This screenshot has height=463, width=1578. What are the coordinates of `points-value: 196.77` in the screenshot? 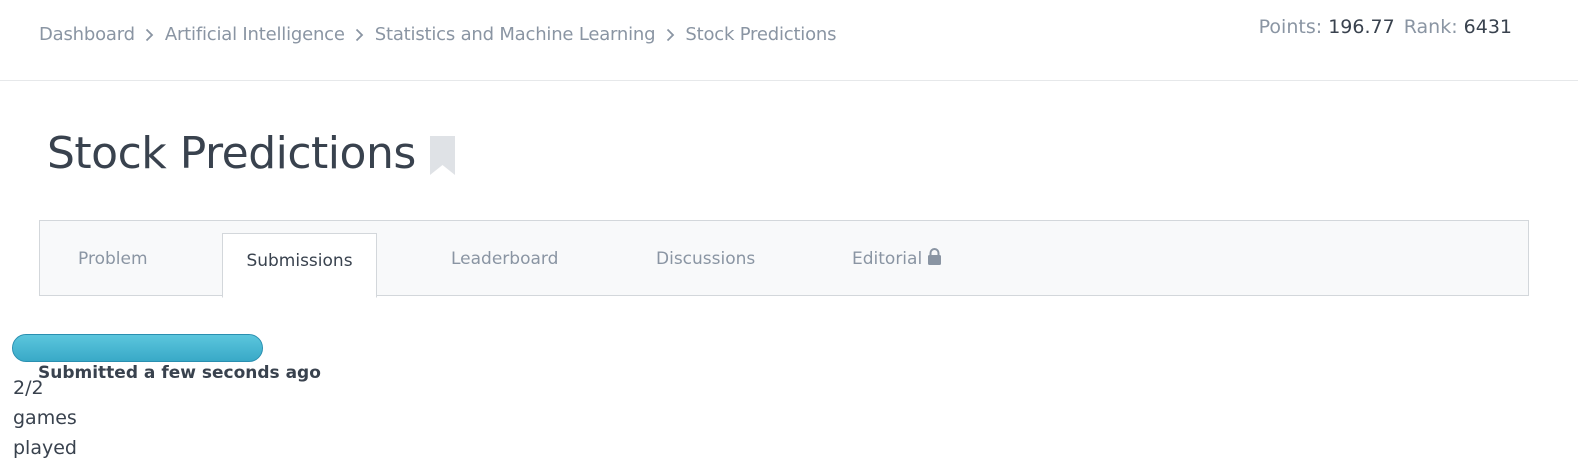 It's located at (1361, 27).